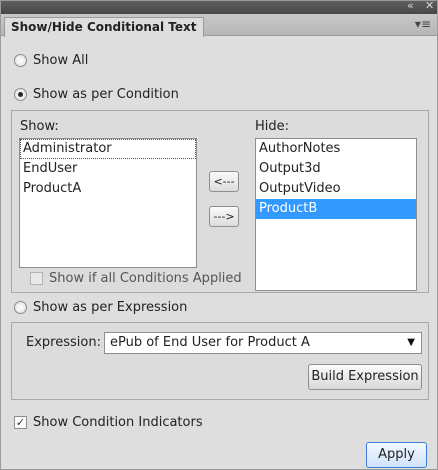 This screenshot has width=438, height=470. I want to click on per-expression-option: Show as per Expression, so click(100, 307).